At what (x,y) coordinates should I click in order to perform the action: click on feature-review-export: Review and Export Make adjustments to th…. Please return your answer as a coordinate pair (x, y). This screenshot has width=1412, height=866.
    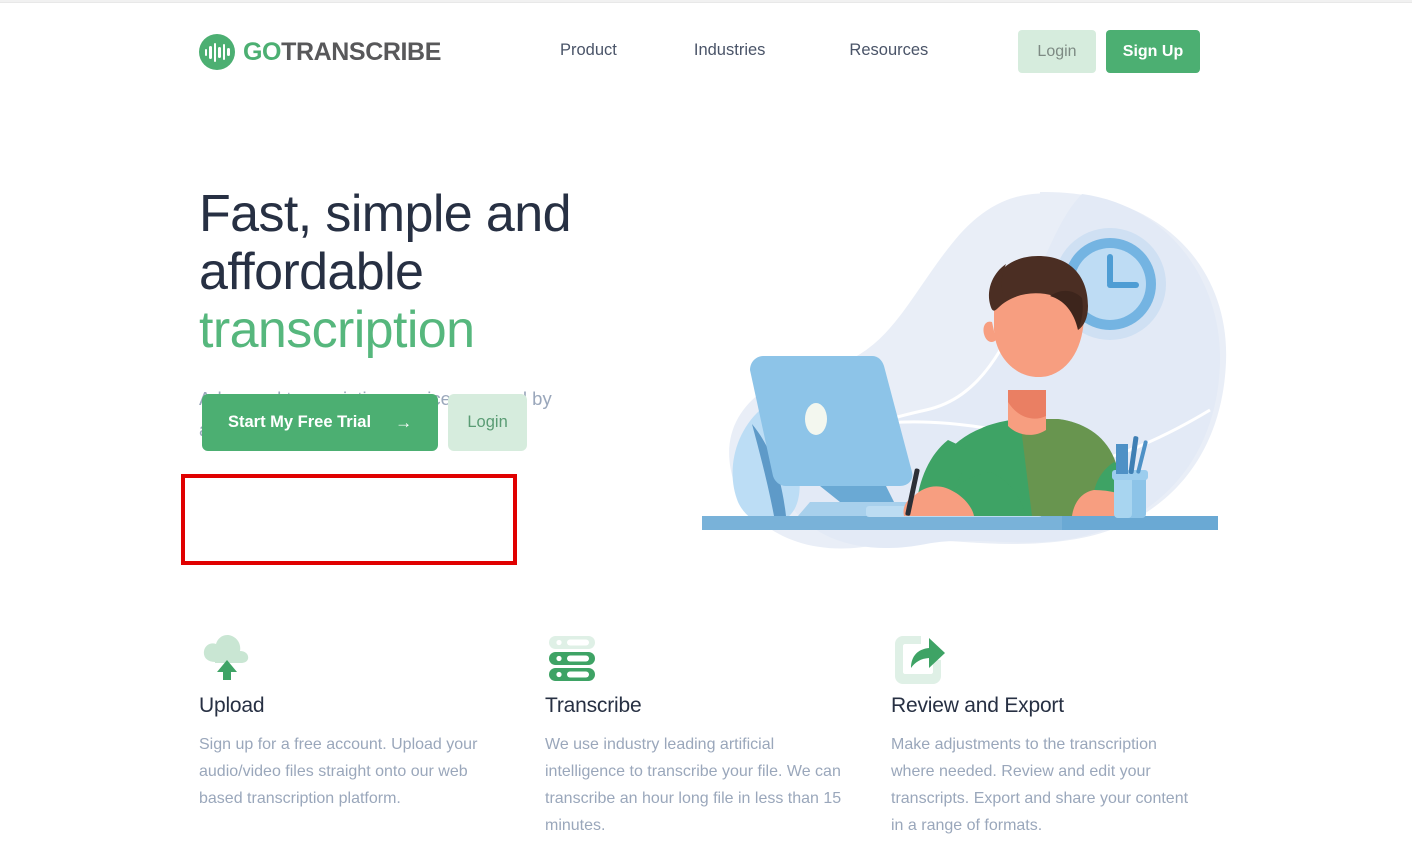
    Looking at the image, I should click on (1046, 733).